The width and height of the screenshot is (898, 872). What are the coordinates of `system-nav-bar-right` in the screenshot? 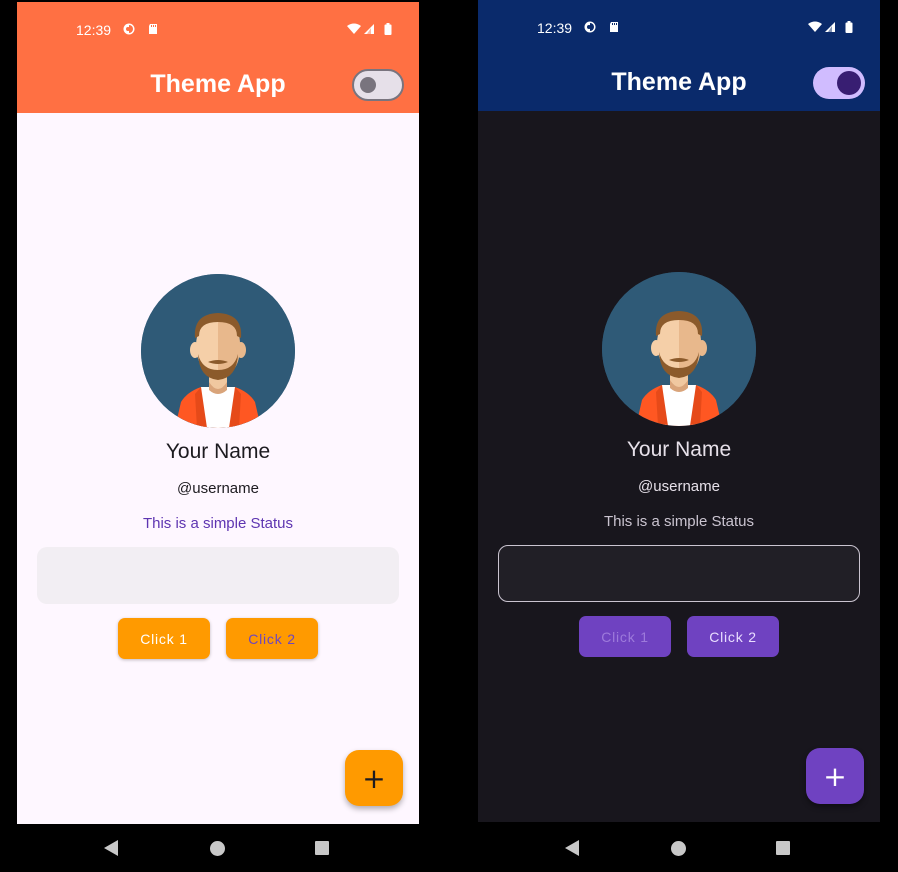 It's located at (679, 849).